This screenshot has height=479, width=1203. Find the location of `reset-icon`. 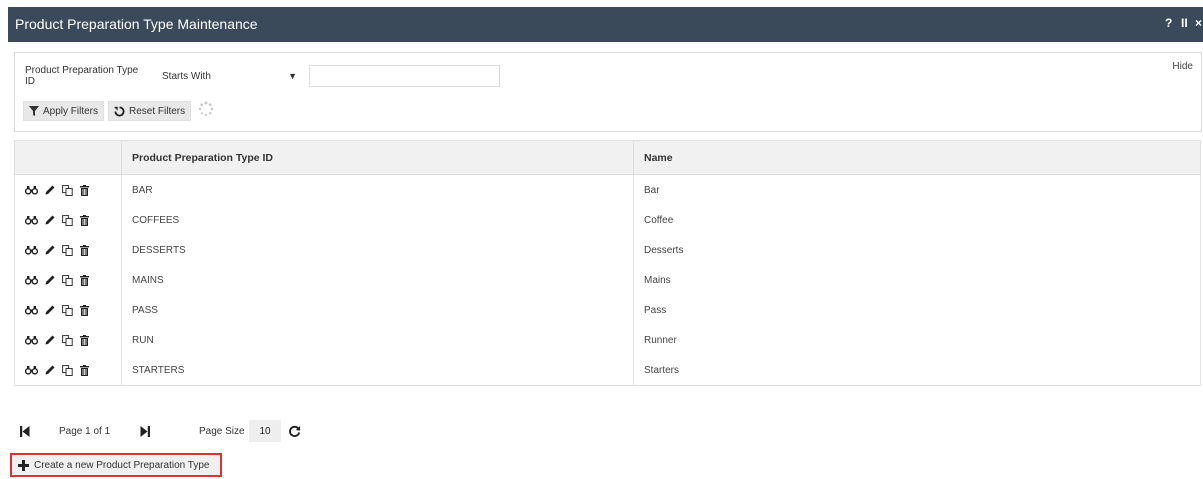

reset-icon is located at coordinates (119, 111).